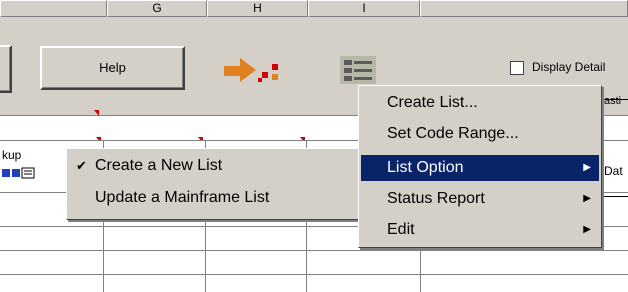 This screenshot has height=292, width=628. Describe the element at coordinates (613, 171) in the screenshot. I see `partial-cell-text-right: Dat` at that location.